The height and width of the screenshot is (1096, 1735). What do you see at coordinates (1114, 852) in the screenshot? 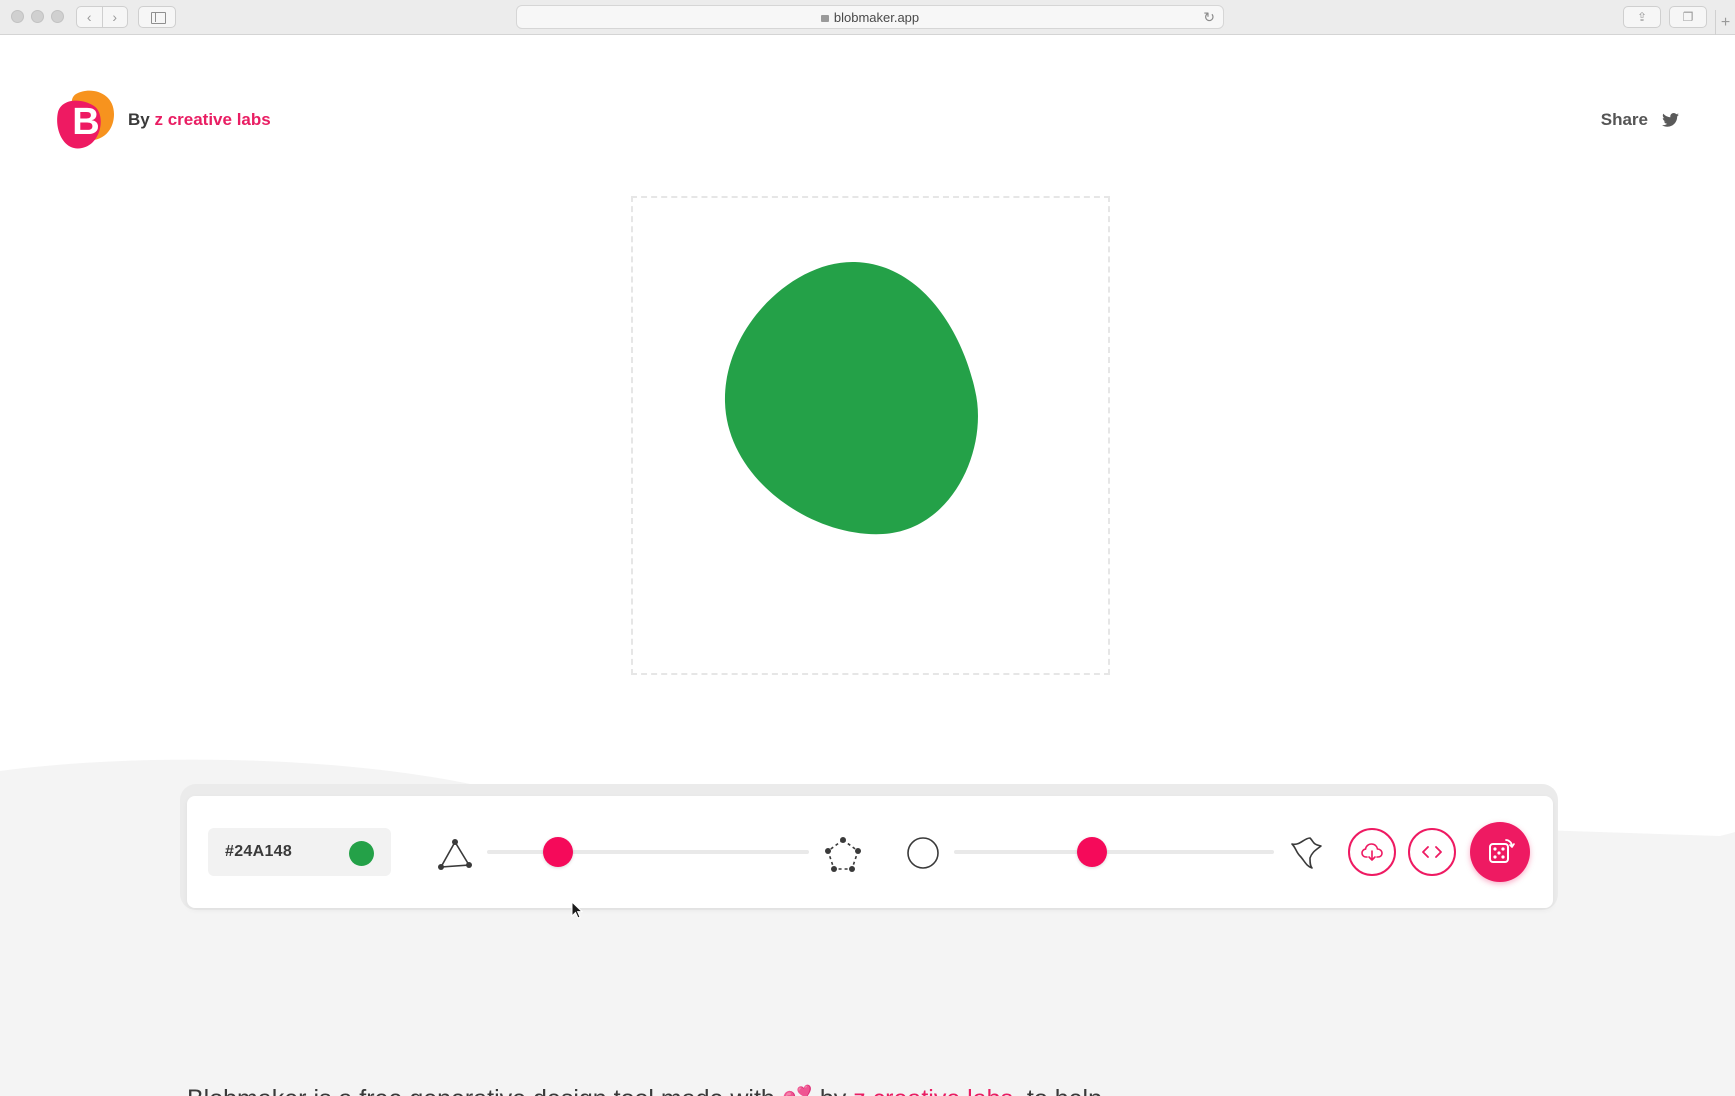
I see `contrast-slider-track` at bounding box center [1114, 852].